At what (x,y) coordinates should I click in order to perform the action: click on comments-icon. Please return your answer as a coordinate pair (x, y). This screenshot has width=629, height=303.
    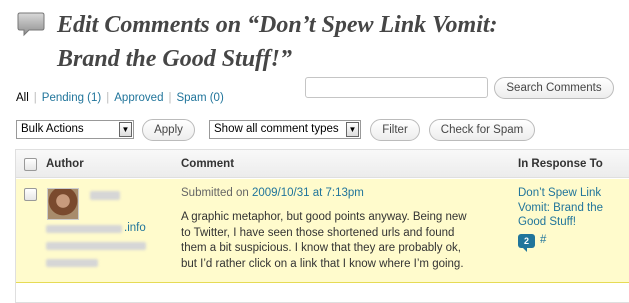
    Looking at the image, I should click on (31, 24).